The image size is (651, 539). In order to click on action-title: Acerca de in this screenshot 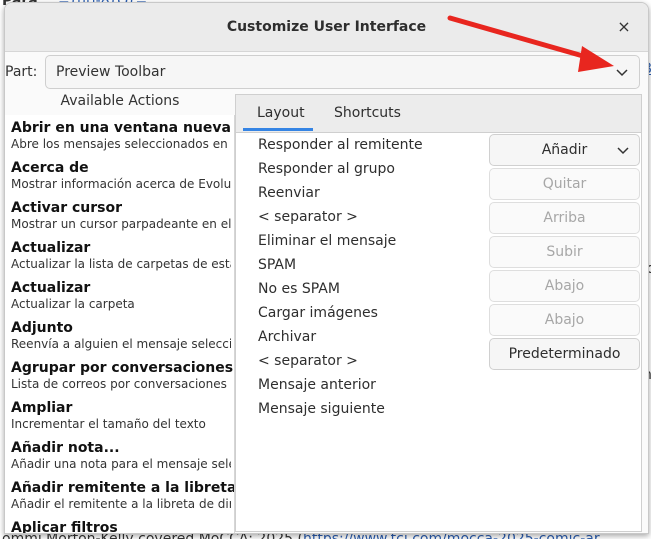, I will do `click(50, 168)`.